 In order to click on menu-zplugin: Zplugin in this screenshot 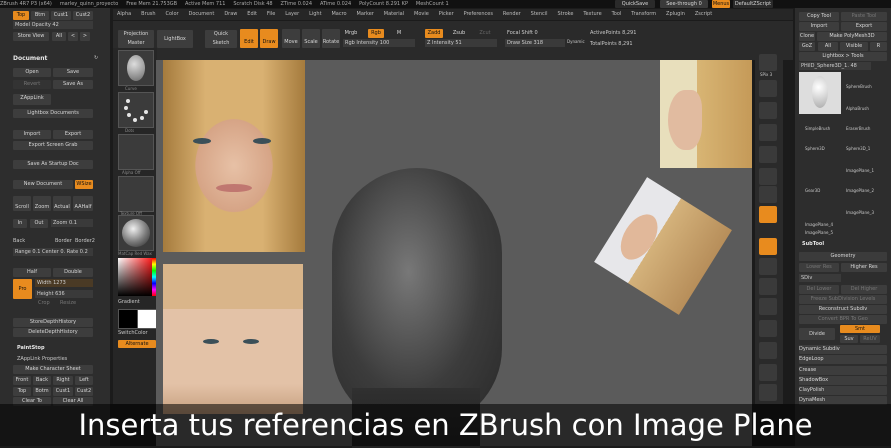, I will do `click(675, 14)`.